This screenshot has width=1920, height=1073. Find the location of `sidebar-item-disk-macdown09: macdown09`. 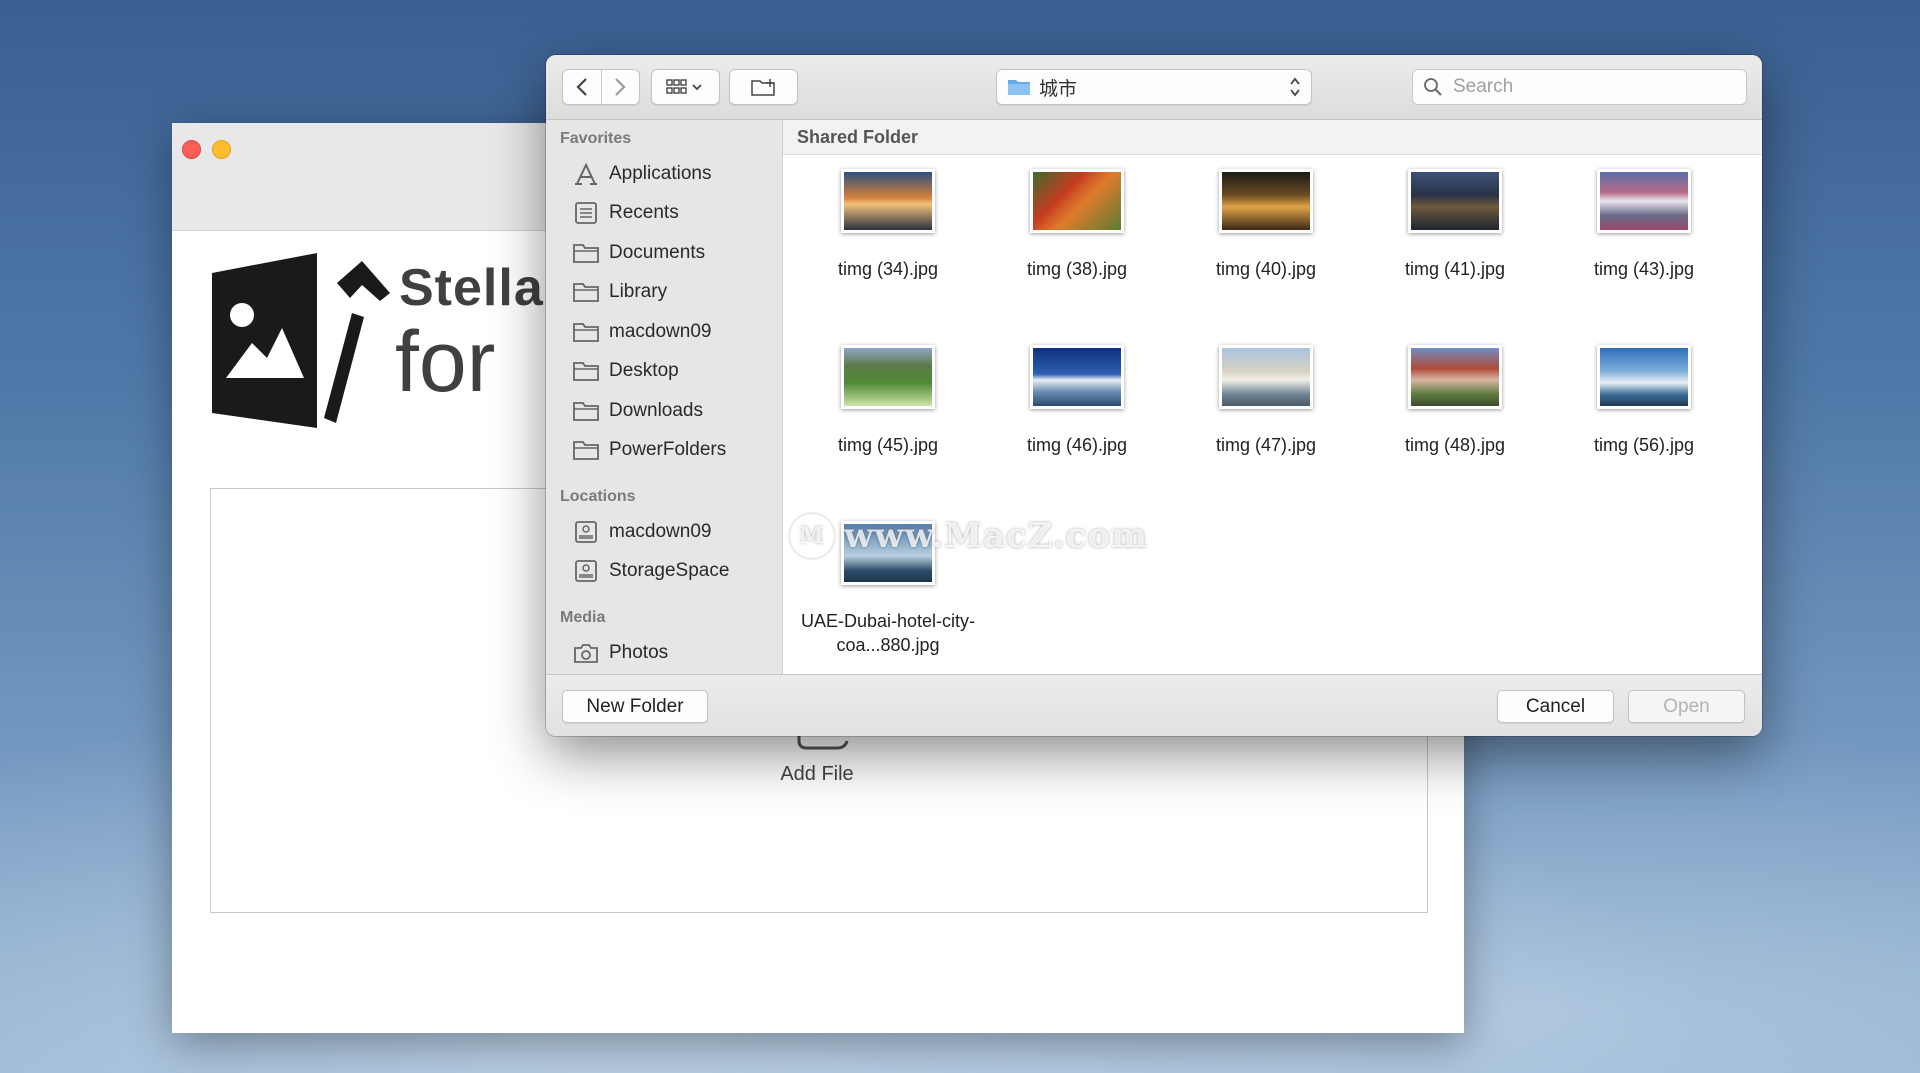

sidebar-item-disk-macdown09: macdown09 is located at coordinates (664, 532).